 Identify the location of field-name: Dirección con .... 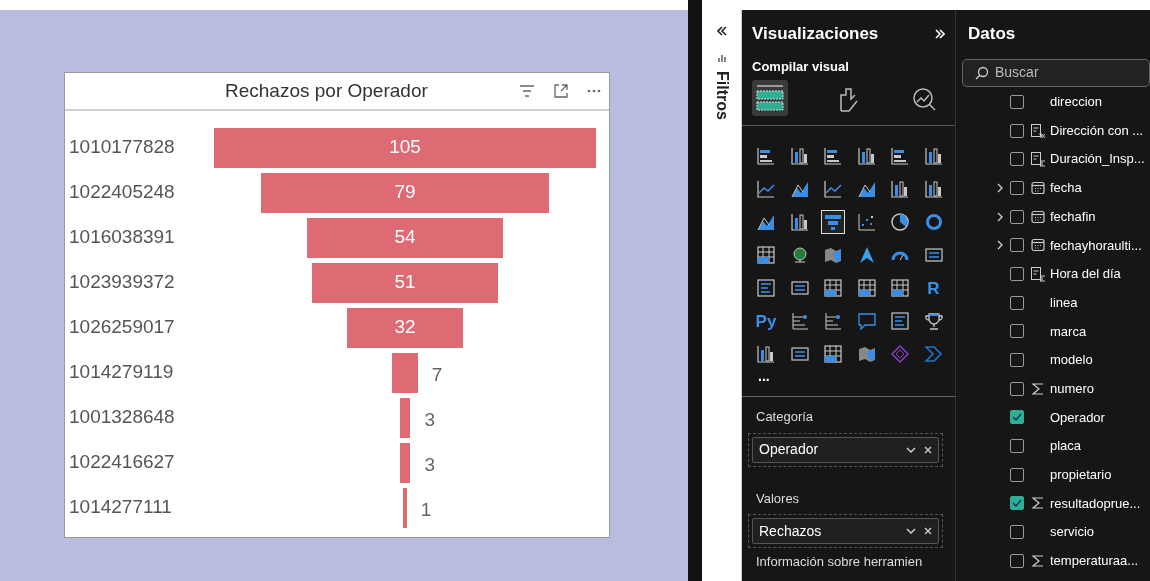
(1097, 130).